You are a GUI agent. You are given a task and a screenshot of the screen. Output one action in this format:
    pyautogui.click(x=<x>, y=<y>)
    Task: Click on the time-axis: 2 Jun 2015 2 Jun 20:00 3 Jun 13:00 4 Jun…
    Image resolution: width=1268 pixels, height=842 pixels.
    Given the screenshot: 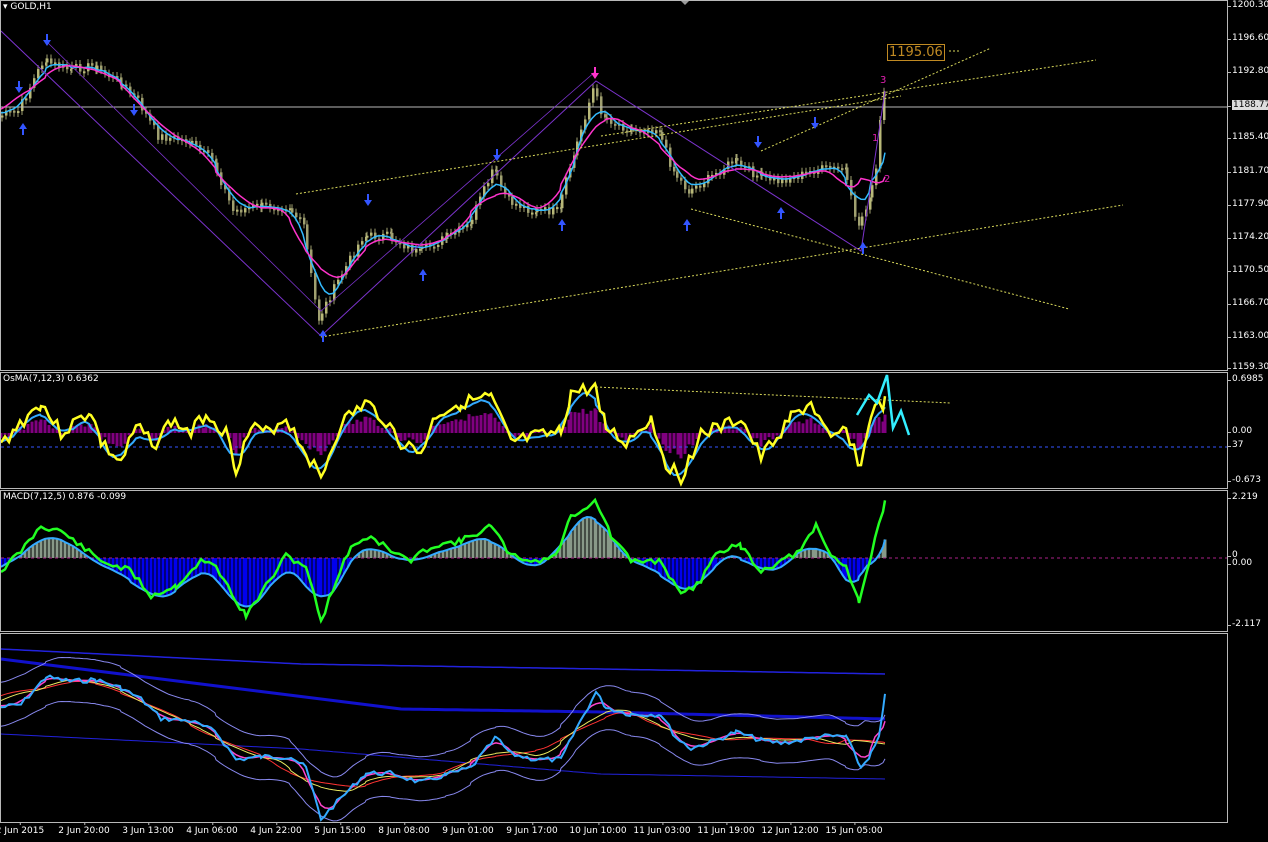 What is the action you would take?
    pyautogui.click(x=634, y=832)
    